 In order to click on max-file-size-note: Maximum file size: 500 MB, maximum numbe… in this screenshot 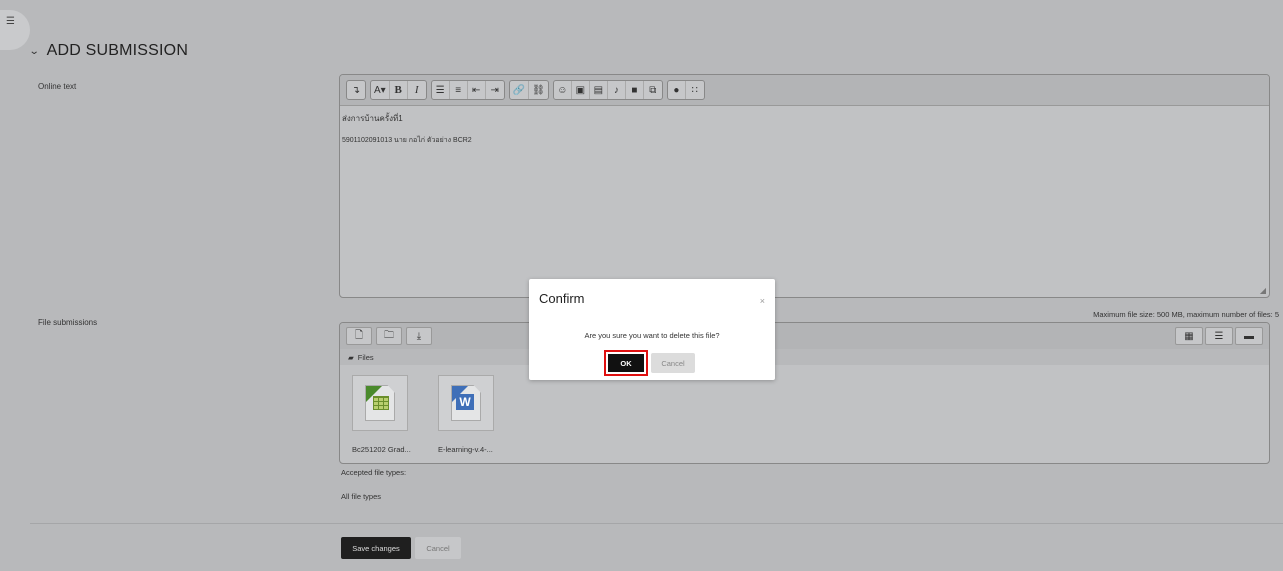, I will do `click(1186, 314)`.